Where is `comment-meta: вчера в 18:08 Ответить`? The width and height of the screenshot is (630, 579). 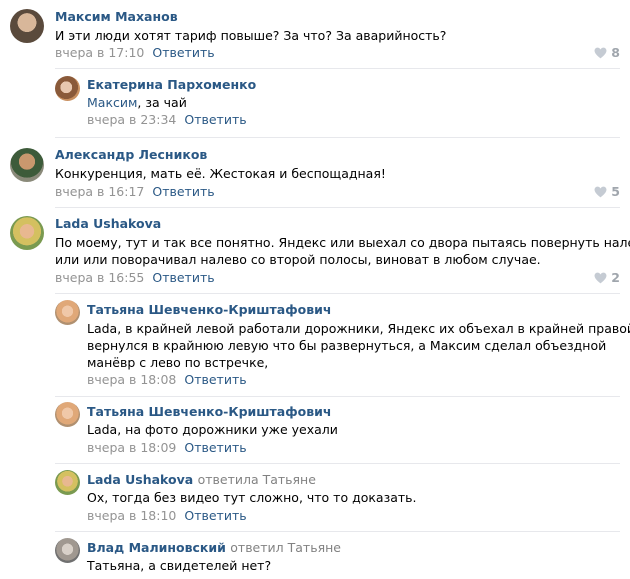
comment-meta: вчера в 18:08 Ответить is located at coordinates (167, 379).